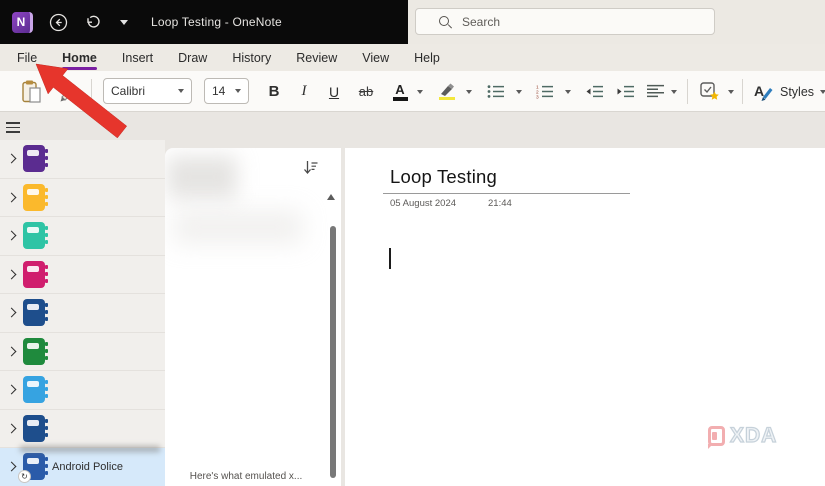 This screenshot has width=825, height=486. I want to click on font-family-select: Calibri, so click(147, 91).